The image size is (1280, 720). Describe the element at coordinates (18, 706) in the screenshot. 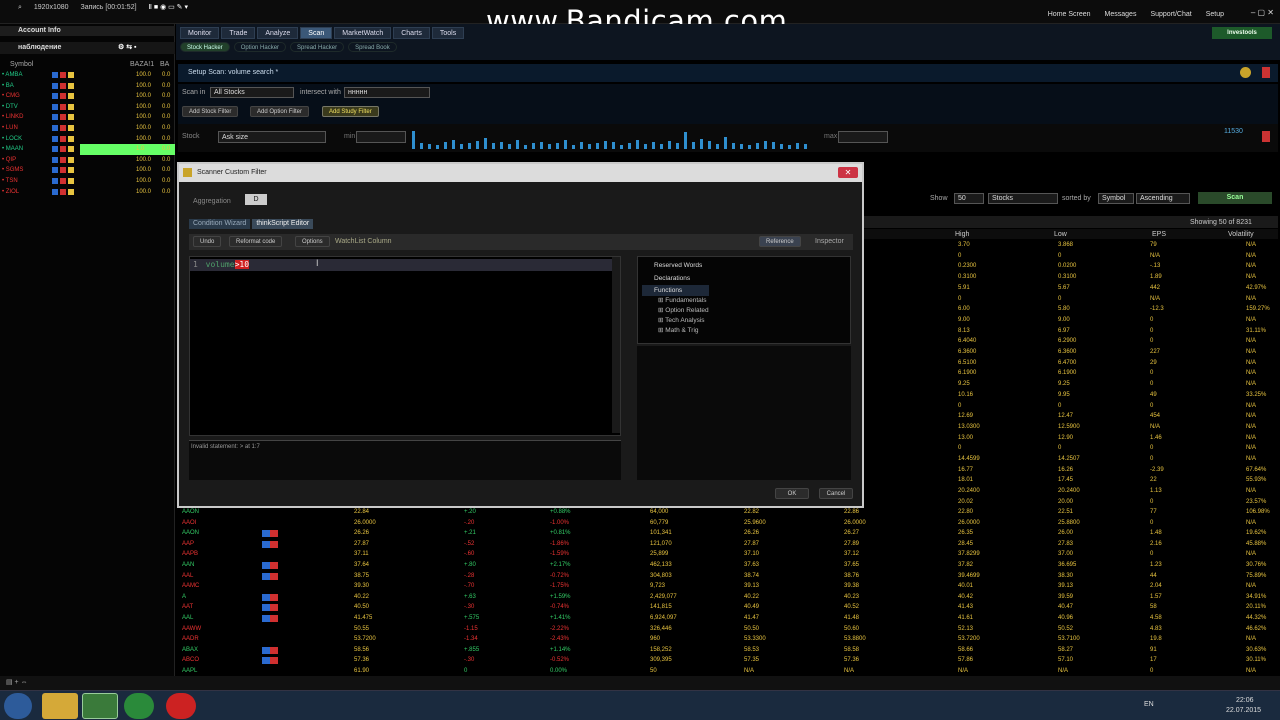

I see `windows-start-icon` at that location.